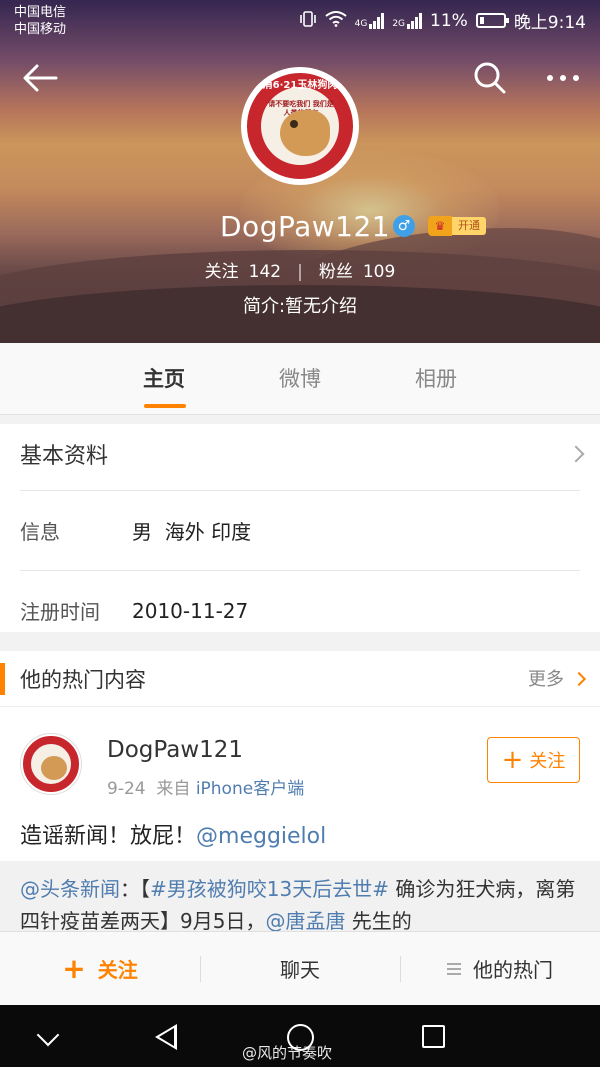 This screenshot has height=1067, width=600. What do you see at coordinates (64, 456) in the screenshot?
I see `basic-info-title: 基本资料` at bounding box center [64, 456].